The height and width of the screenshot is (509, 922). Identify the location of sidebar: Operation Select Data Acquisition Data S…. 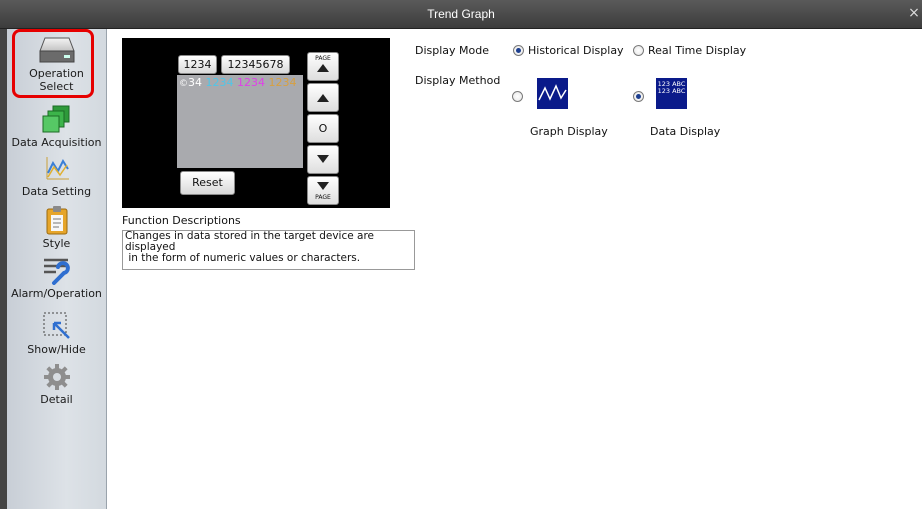
(57, 269).